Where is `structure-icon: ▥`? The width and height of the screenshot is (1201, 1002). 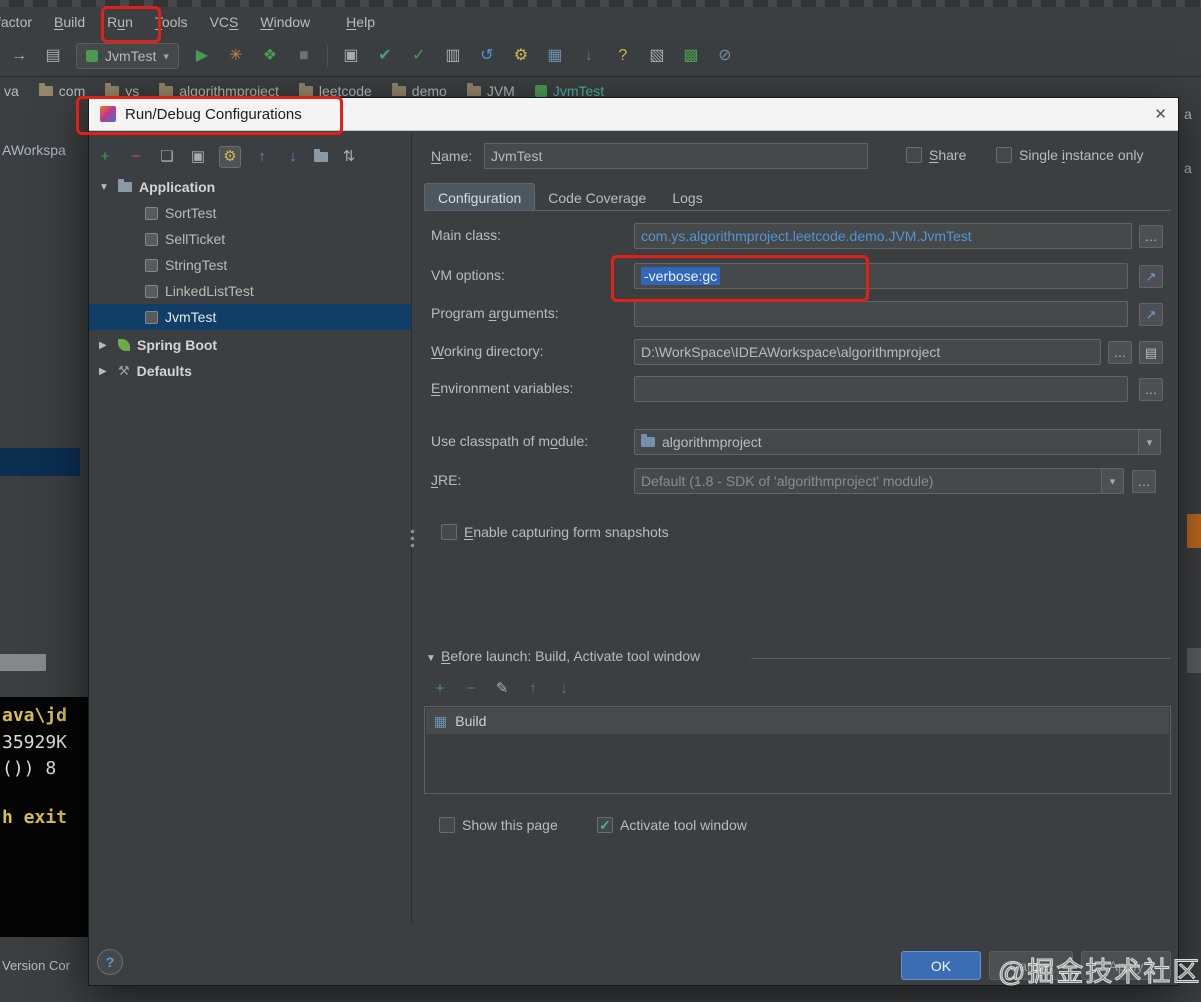 structure-icon: ▥ is located at coordinates (453, 56).